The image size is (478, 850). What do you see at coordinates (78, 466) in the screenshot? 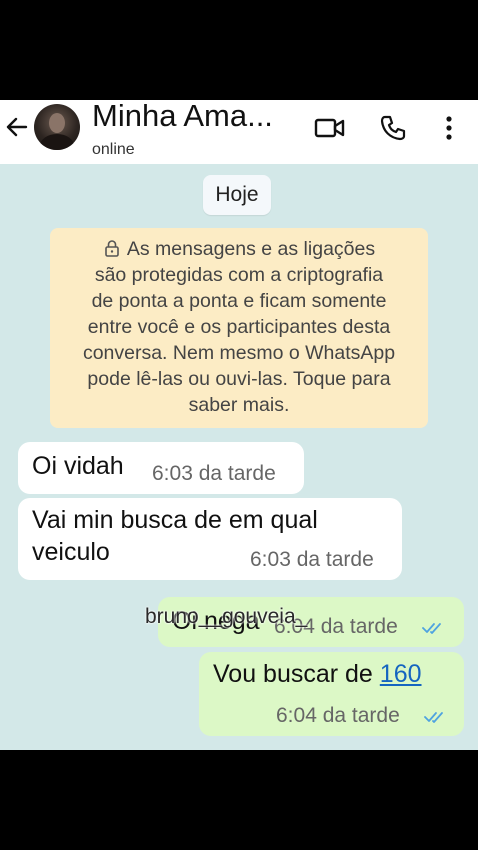
I see `message-text: Oi vidah` at bounding box center [78, 466].